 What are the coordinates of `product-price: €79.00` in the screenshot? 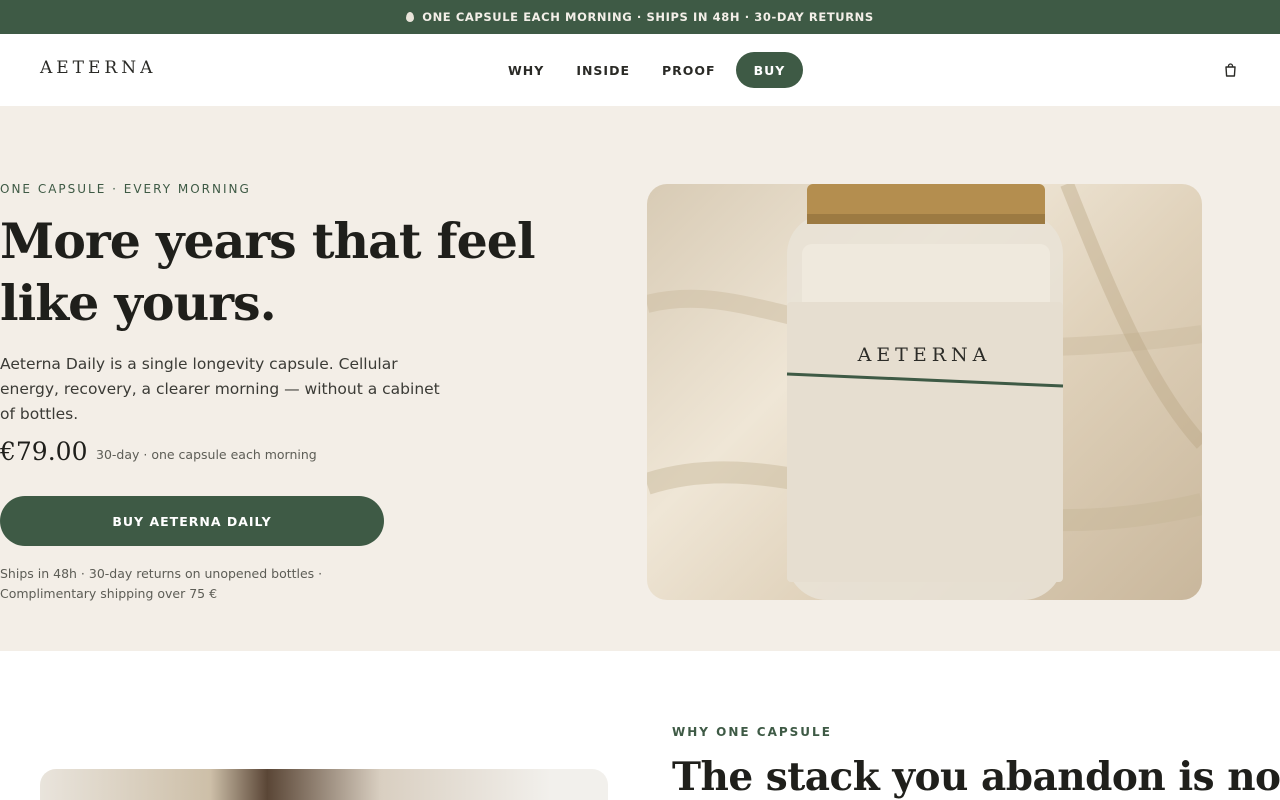 It's located at (44, 451).